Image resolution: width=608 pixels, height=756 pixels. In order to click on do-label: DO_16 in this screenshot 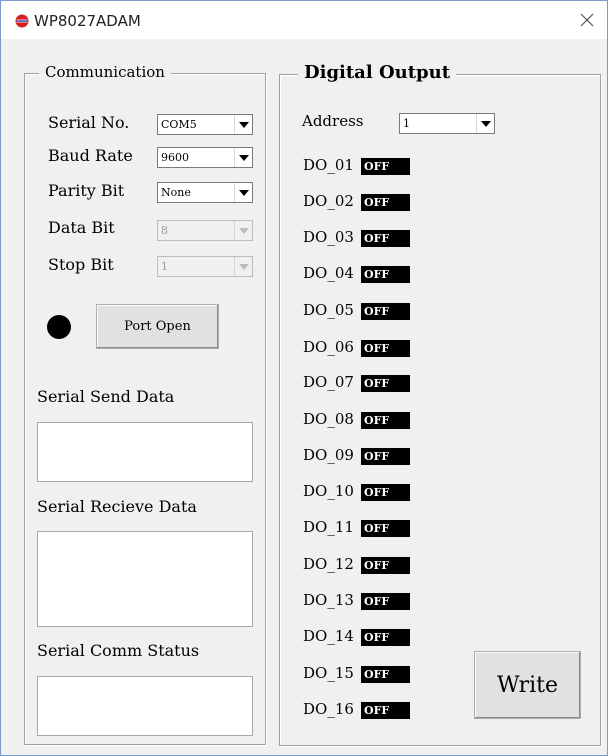, I will do `click(328, 709)`.